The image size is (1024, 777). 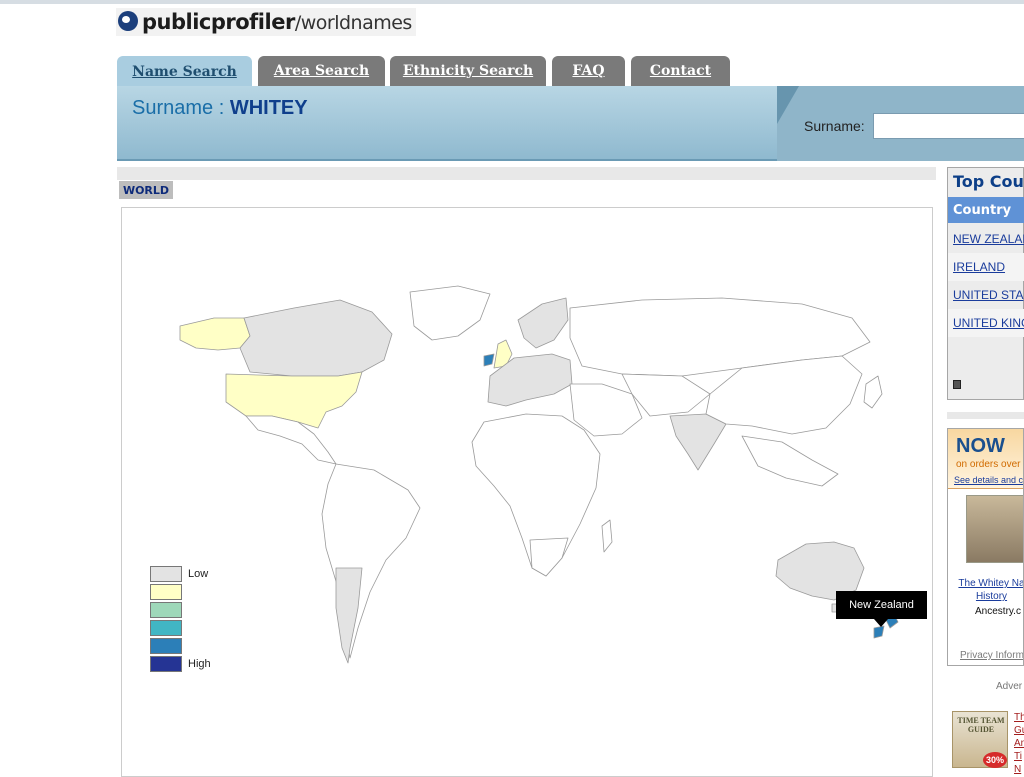 I want to click on print-icon, so click(x=957, y=384).